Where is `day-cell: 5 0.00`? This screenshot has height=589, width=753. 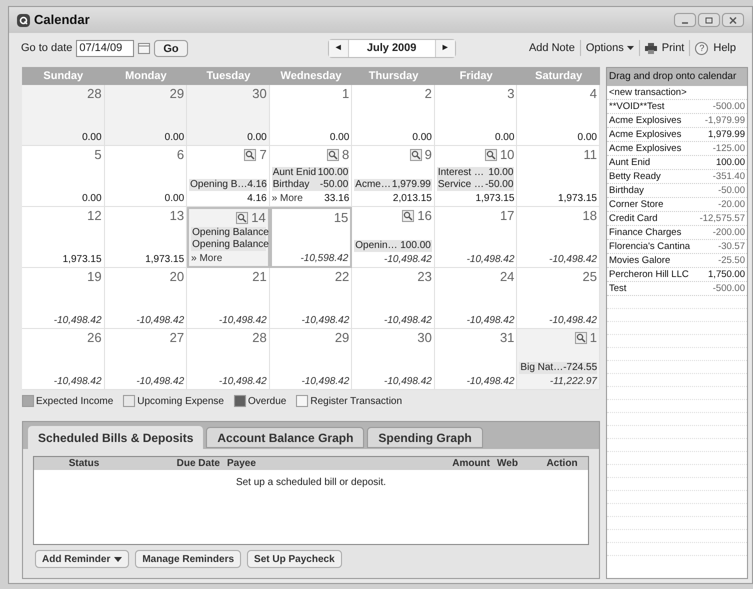
day-cell: 5 0.00 is located at coordinates (63, 176).